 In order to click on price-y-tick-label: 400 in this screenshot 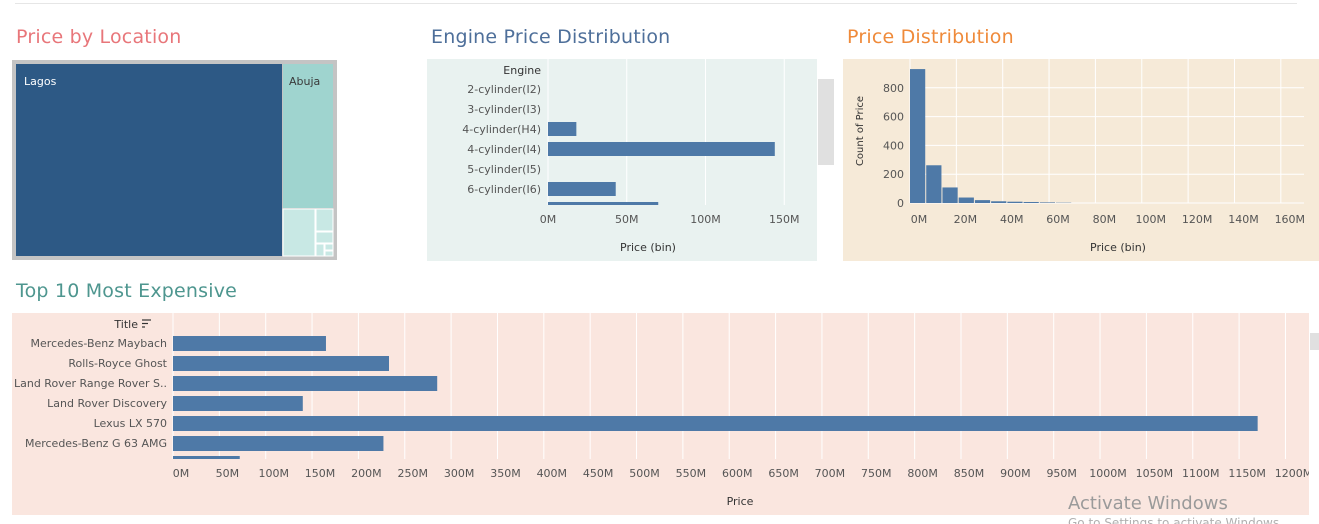, I will do `click(893, 145)`.